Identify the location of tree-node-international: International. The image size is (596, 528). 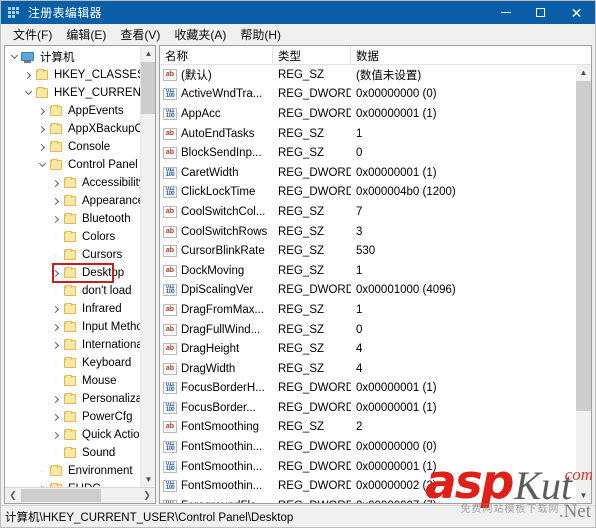
(80, 345).